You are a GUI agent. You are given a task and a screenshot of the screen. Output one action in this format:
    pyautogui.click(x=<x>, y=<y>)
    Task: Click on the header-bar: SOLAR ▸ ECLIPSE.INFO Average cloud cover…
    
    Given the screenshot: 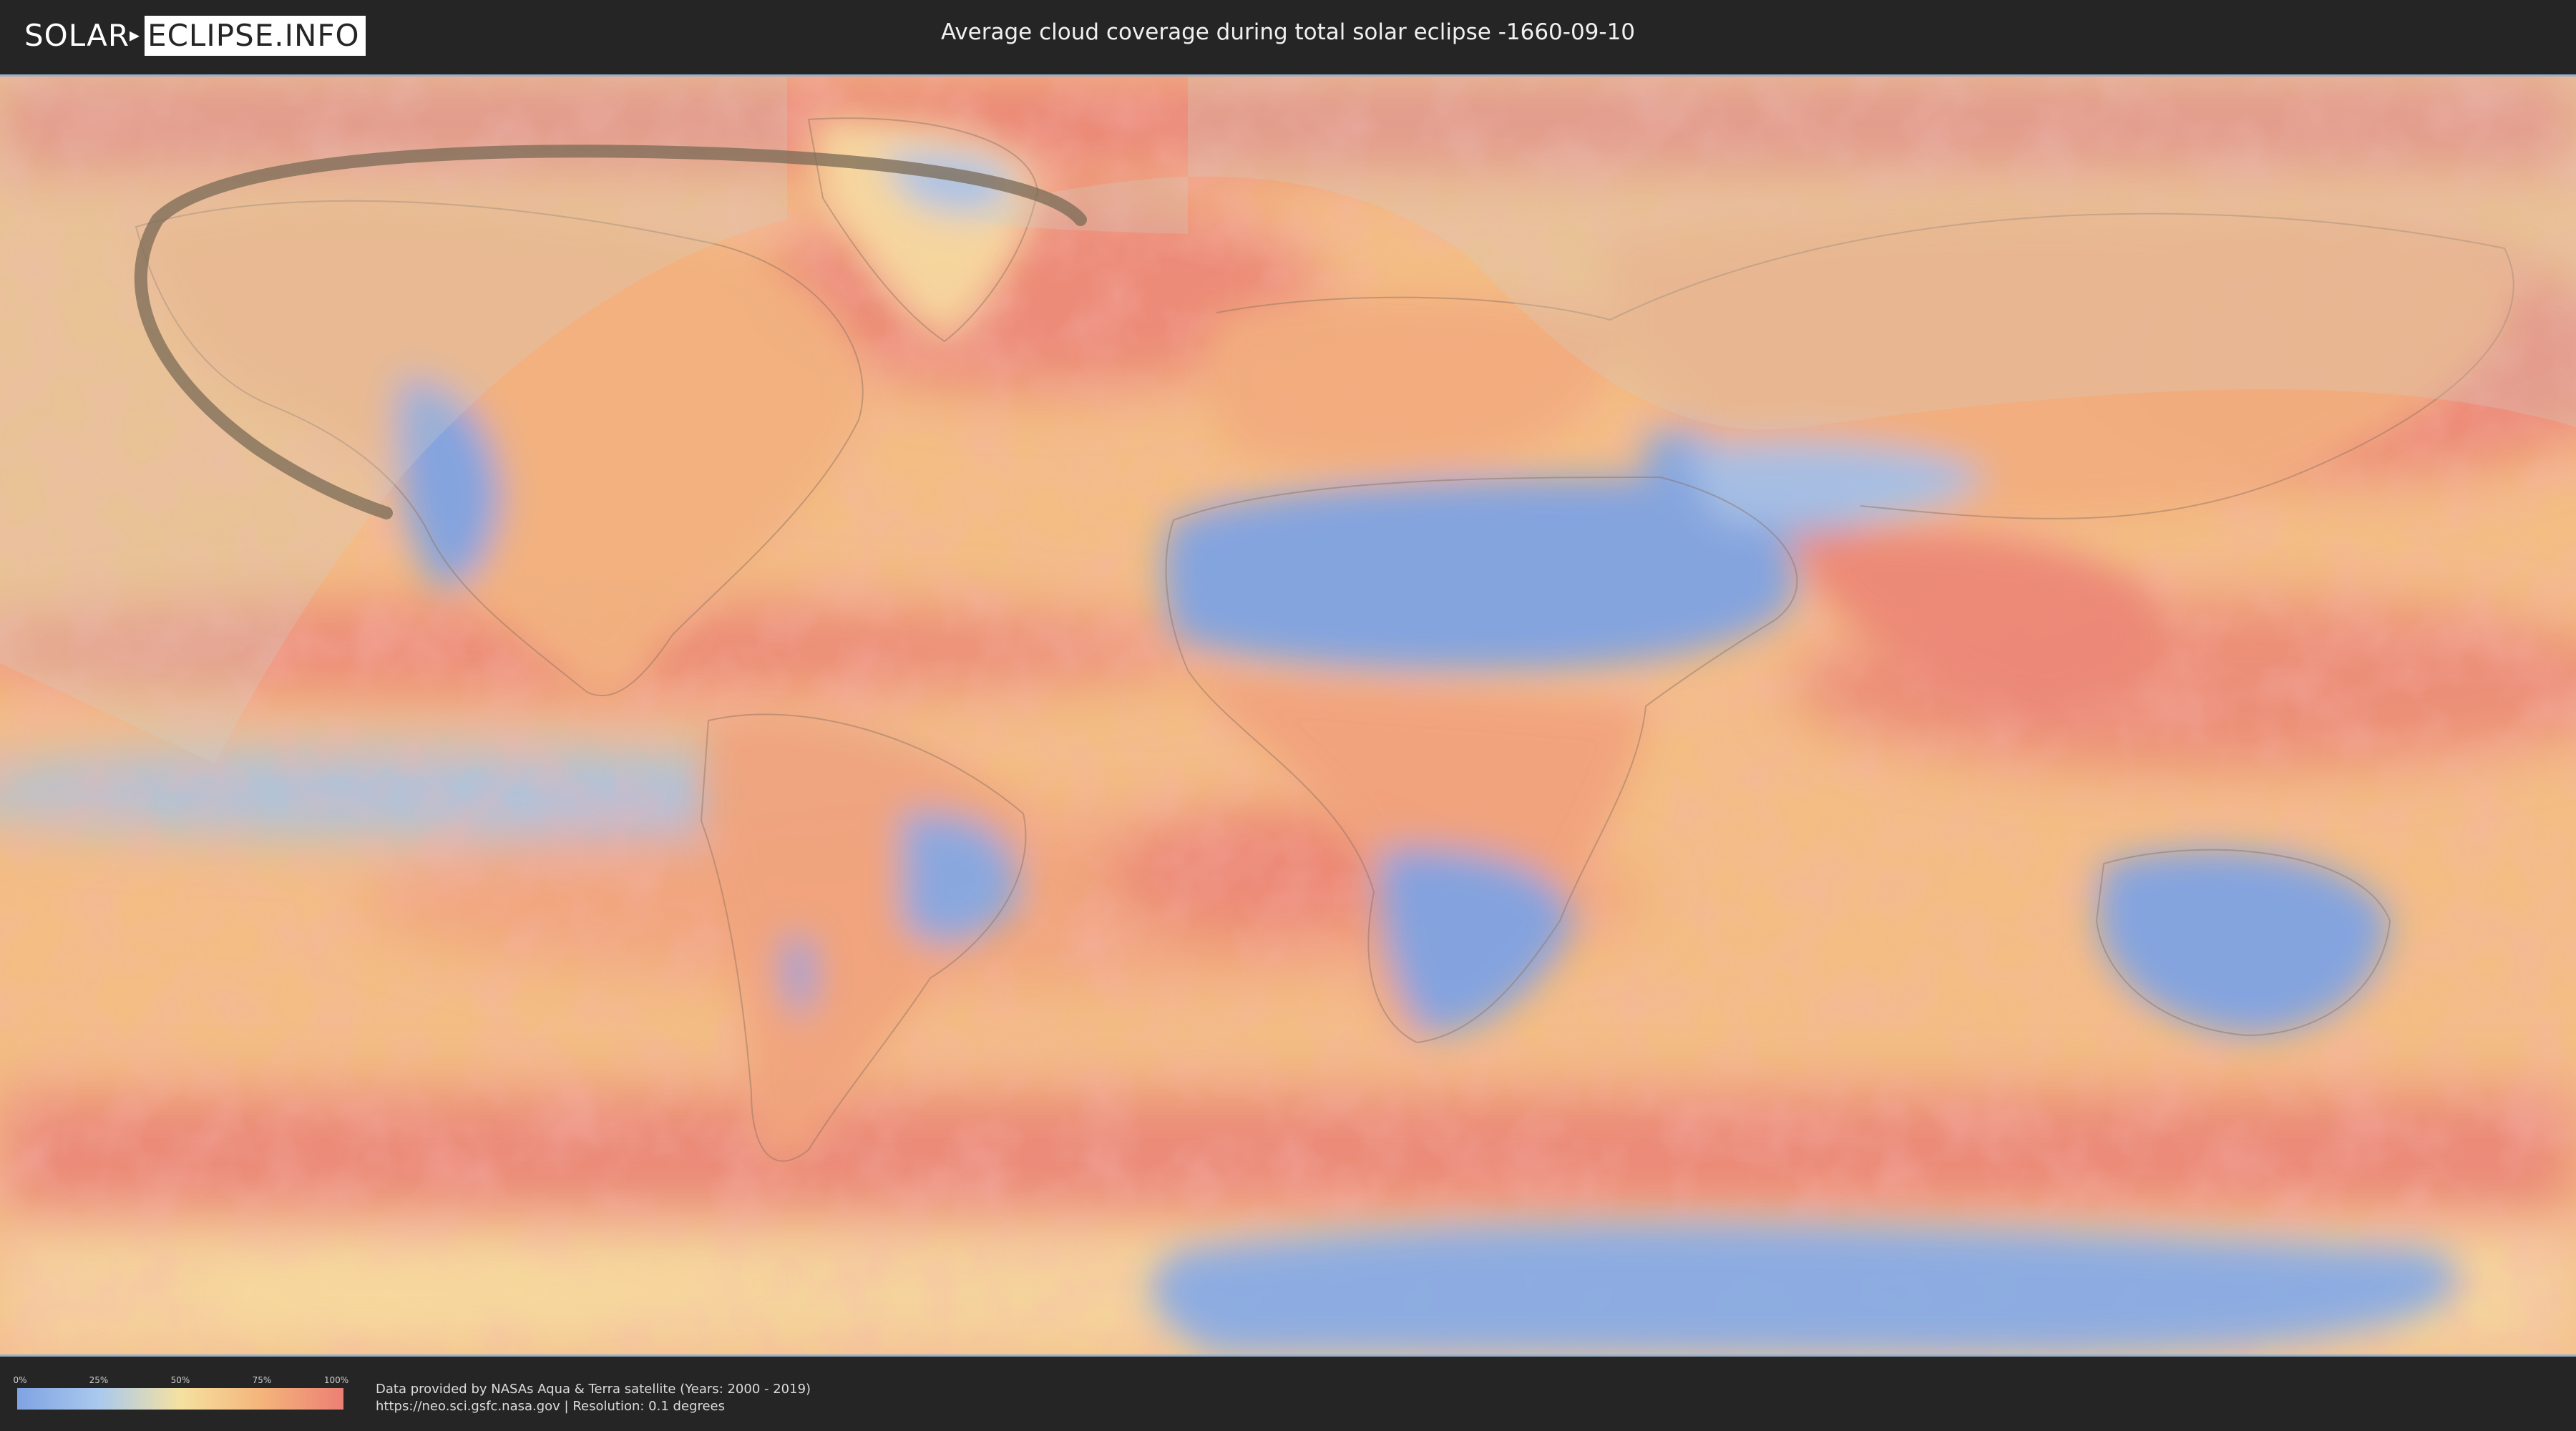 What is the action you would take?
    pyautogui.click(x=1288, y=36)
    